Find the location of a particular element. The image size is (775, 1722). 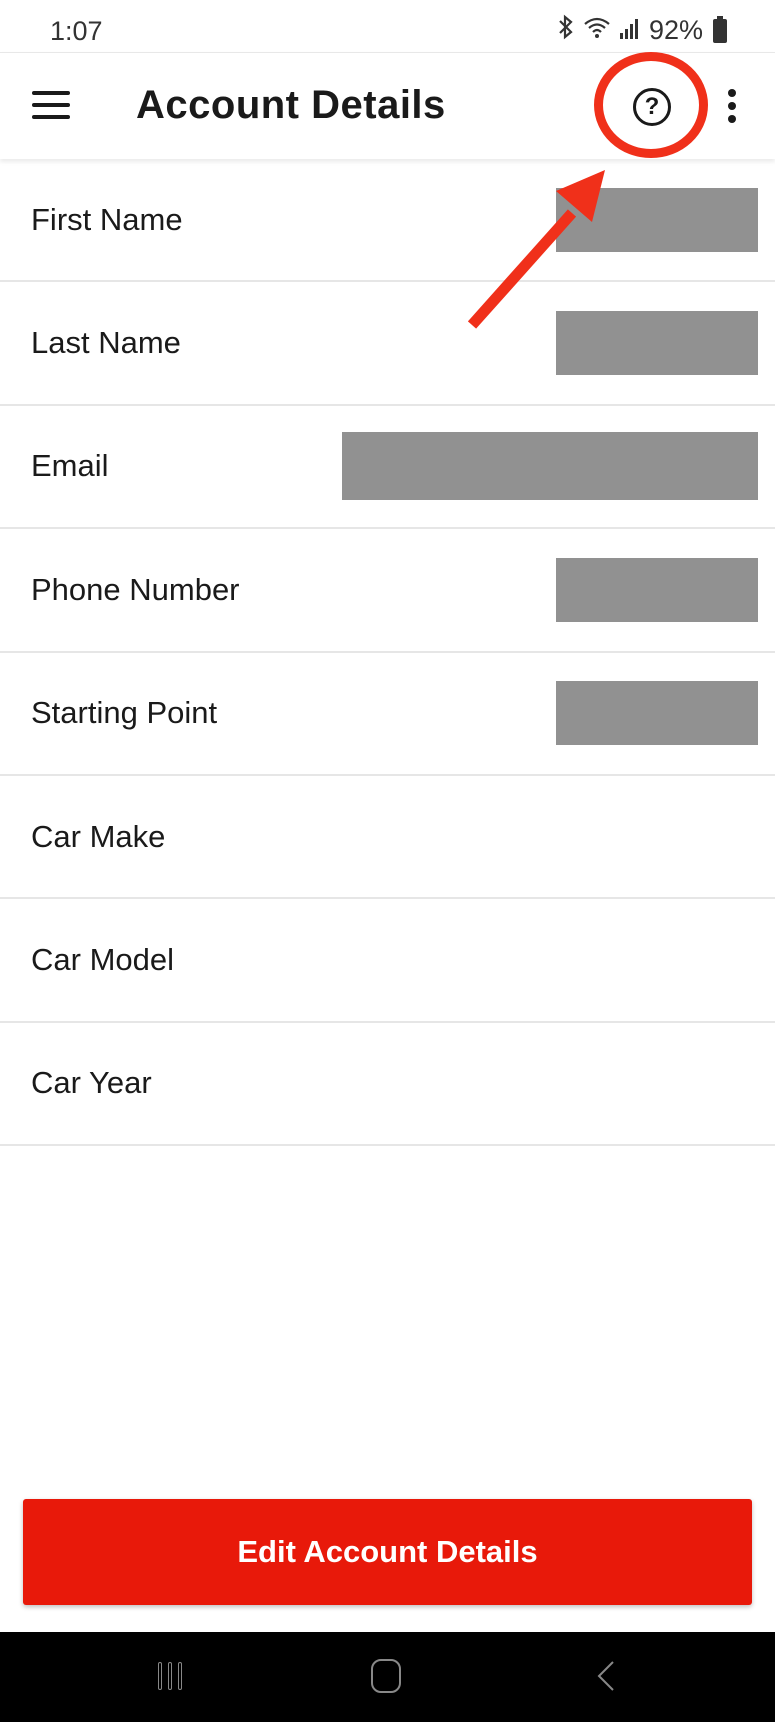

system-nav-bar is located at coordinates (387, 1677).